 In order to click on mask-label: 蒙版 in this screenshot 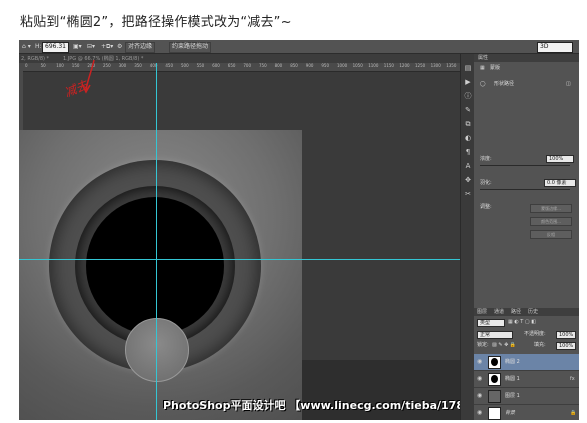, I will do `click(495, 68)`.